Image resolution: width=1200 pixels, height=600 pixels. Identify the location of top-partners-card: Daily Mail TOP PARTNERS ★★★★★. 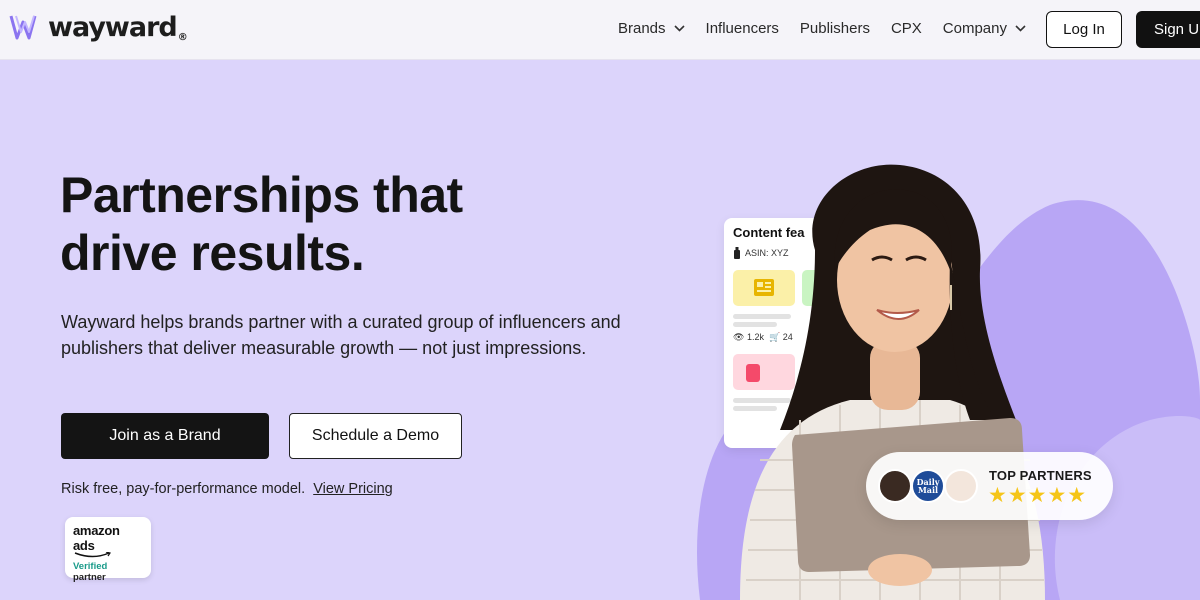
(989, 486).